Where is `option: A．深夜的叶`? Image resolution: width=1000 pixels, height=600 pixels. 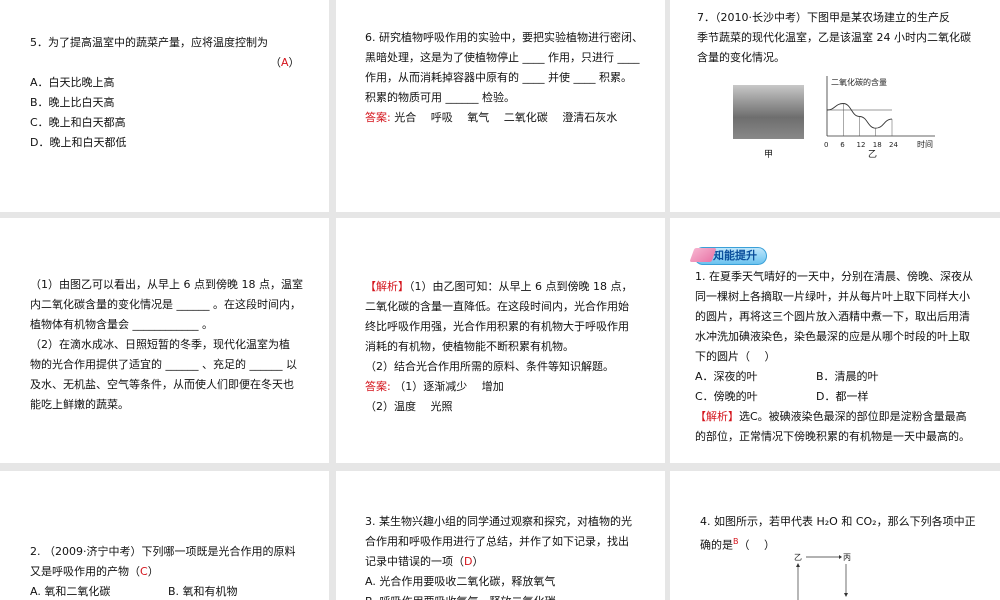 option: A．深夜的叶 is located at coordinates (726, 376).